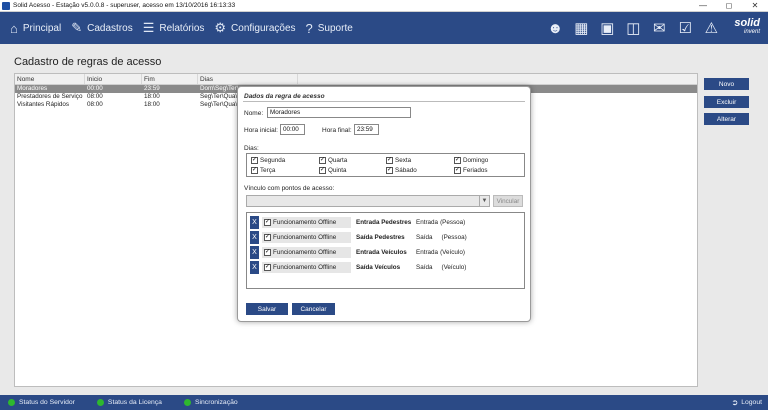 This screenshot has width=768, height=410. What do you see at coordinates (77, 27) in the screenshot?
I see `pencil-icon: ✎` at bounding box center [77, 27].